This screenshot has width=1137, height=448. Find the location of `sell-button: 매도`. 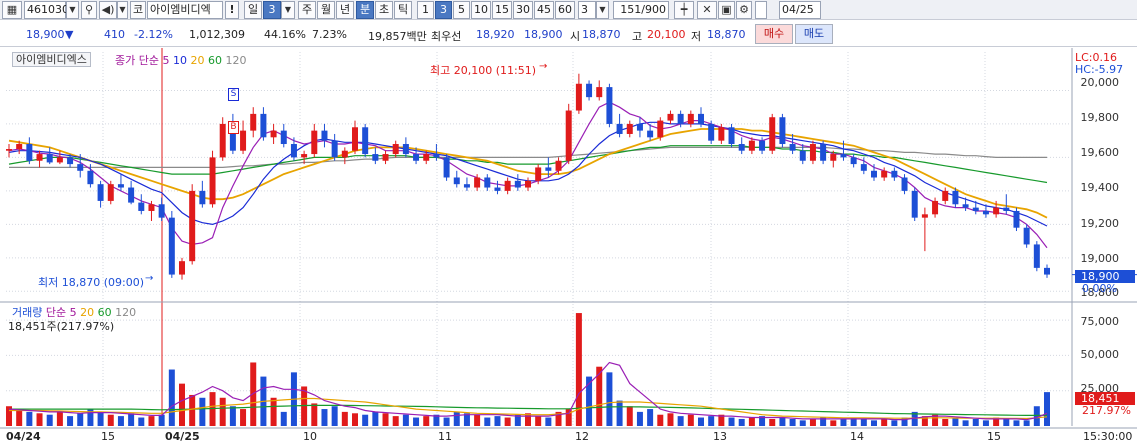

sell-button: 매도 is located at coordinates (814, 34).